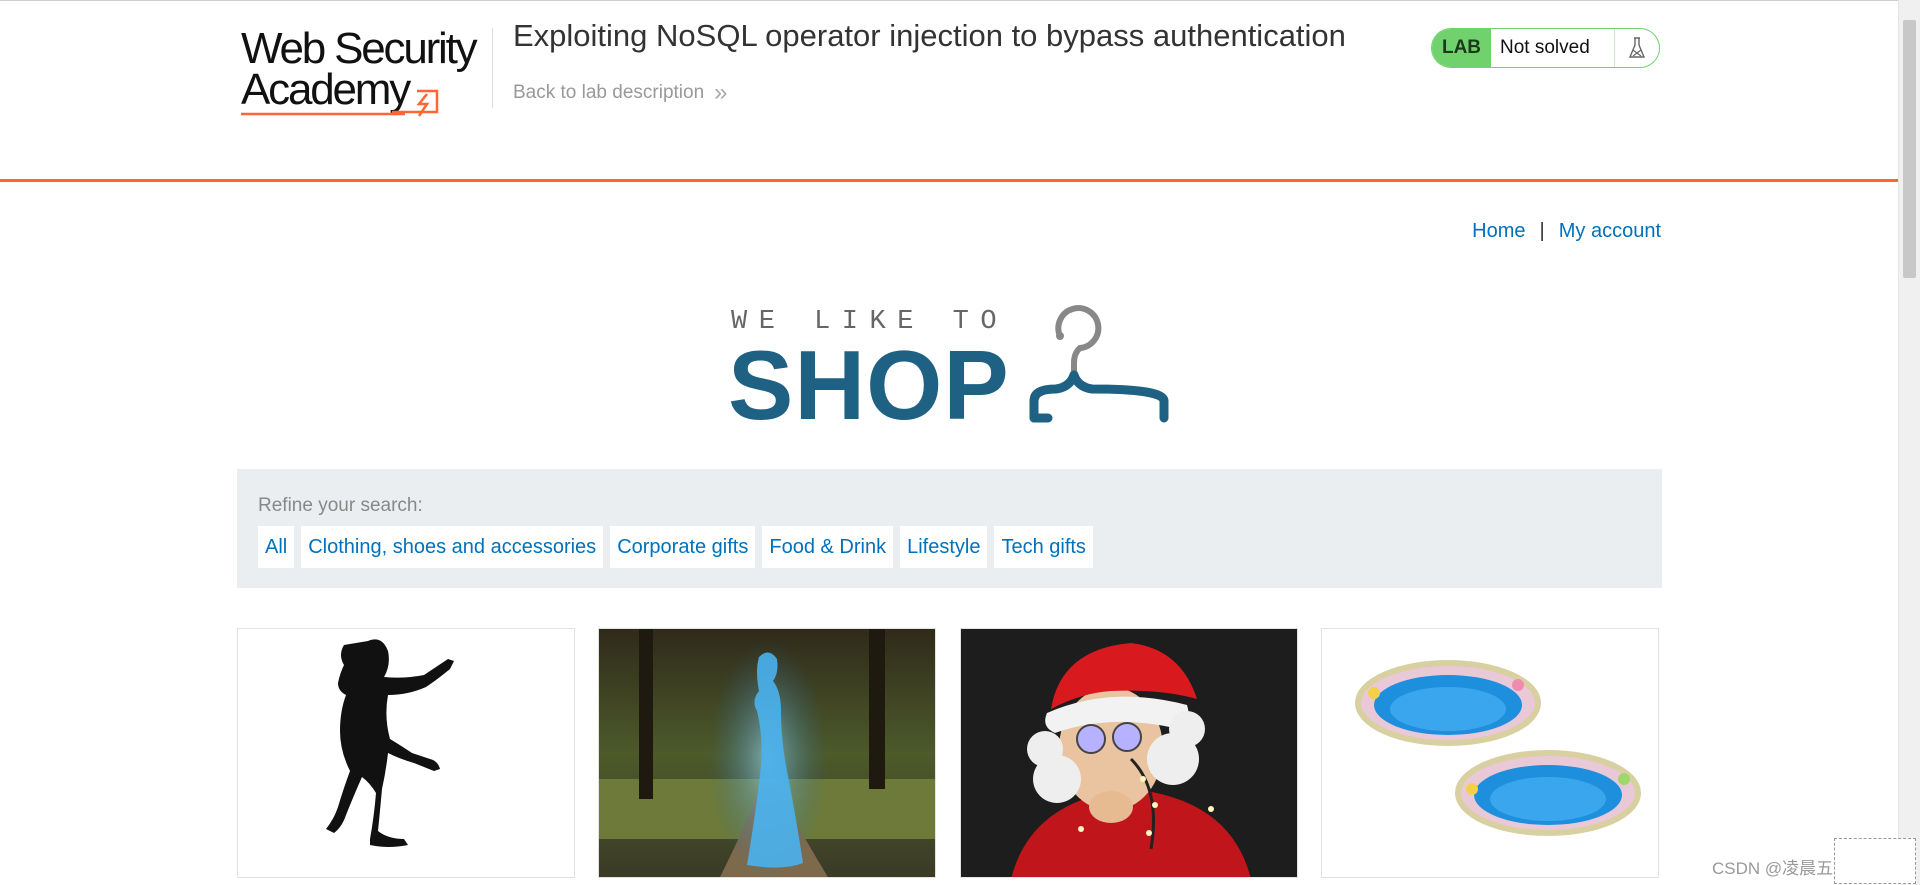 This screenshot has width=1920, height=885. I want to click on glowing-ghost-woman-in-park-image, so click(767, 753).